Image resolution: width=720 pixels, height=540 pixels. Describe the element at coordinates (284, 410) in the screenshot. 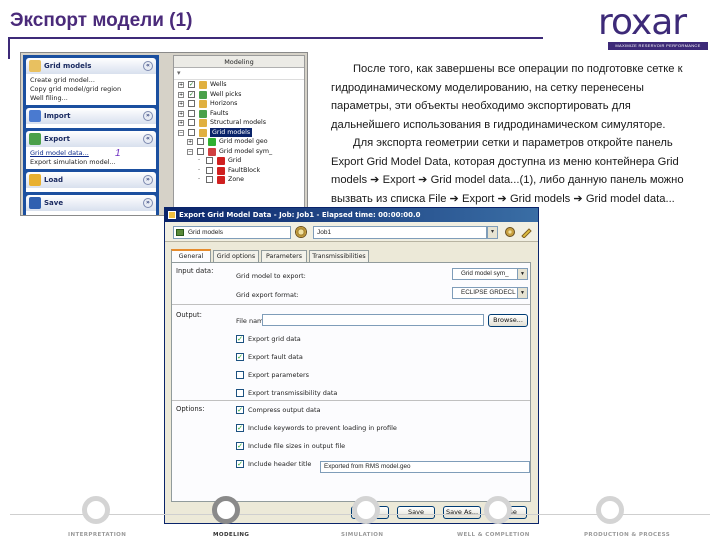

I see `checkbox-label: Compress output data` at that location.